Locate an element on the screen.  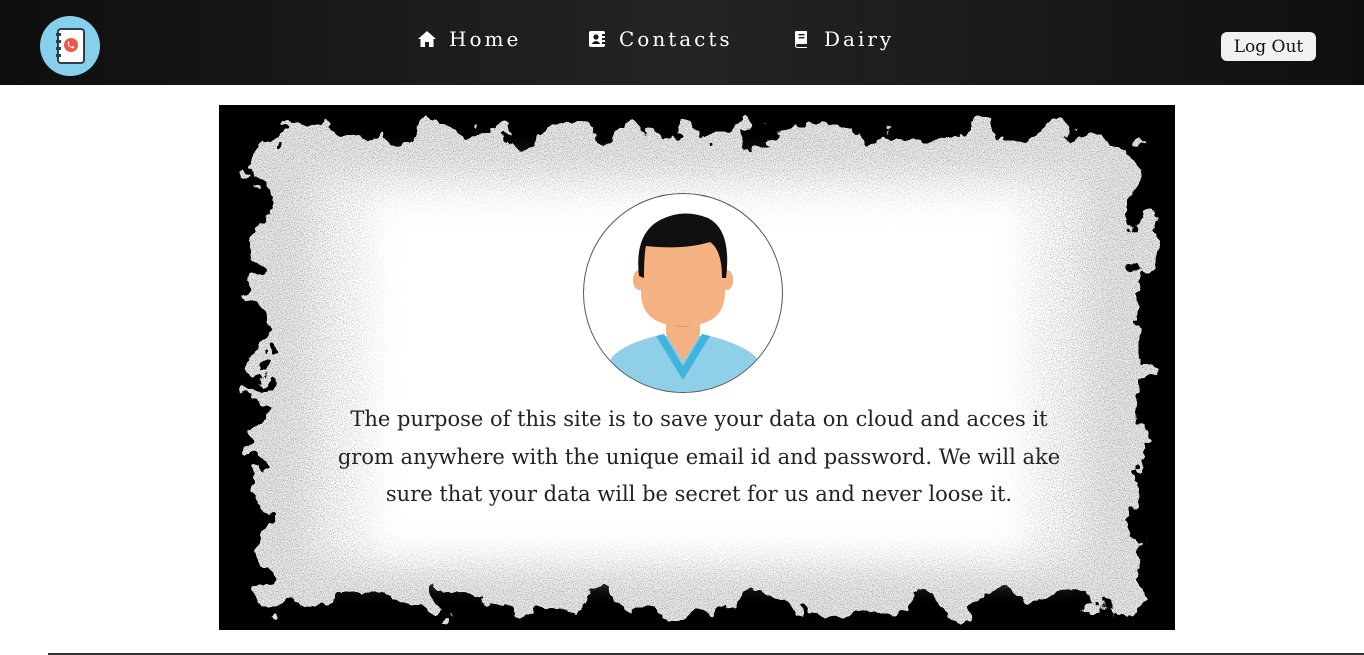
book-icon is located at coordinates (801, 39).